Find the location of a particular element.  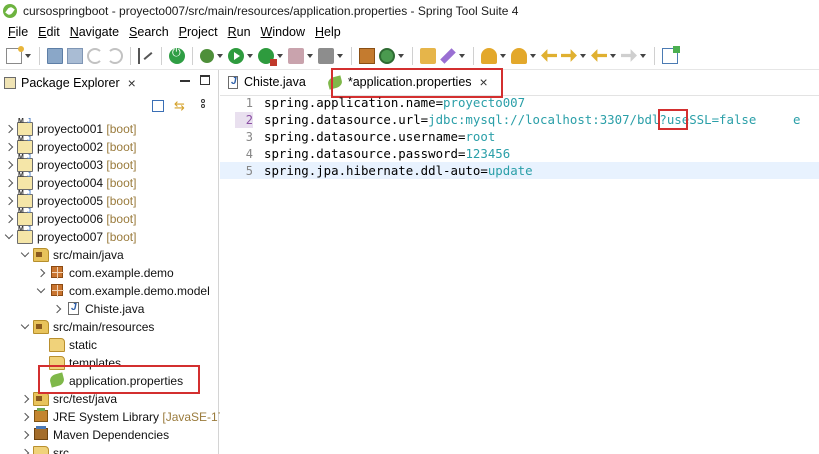

tree-item-label: proyecto002 is located at coordinates (70, 147).